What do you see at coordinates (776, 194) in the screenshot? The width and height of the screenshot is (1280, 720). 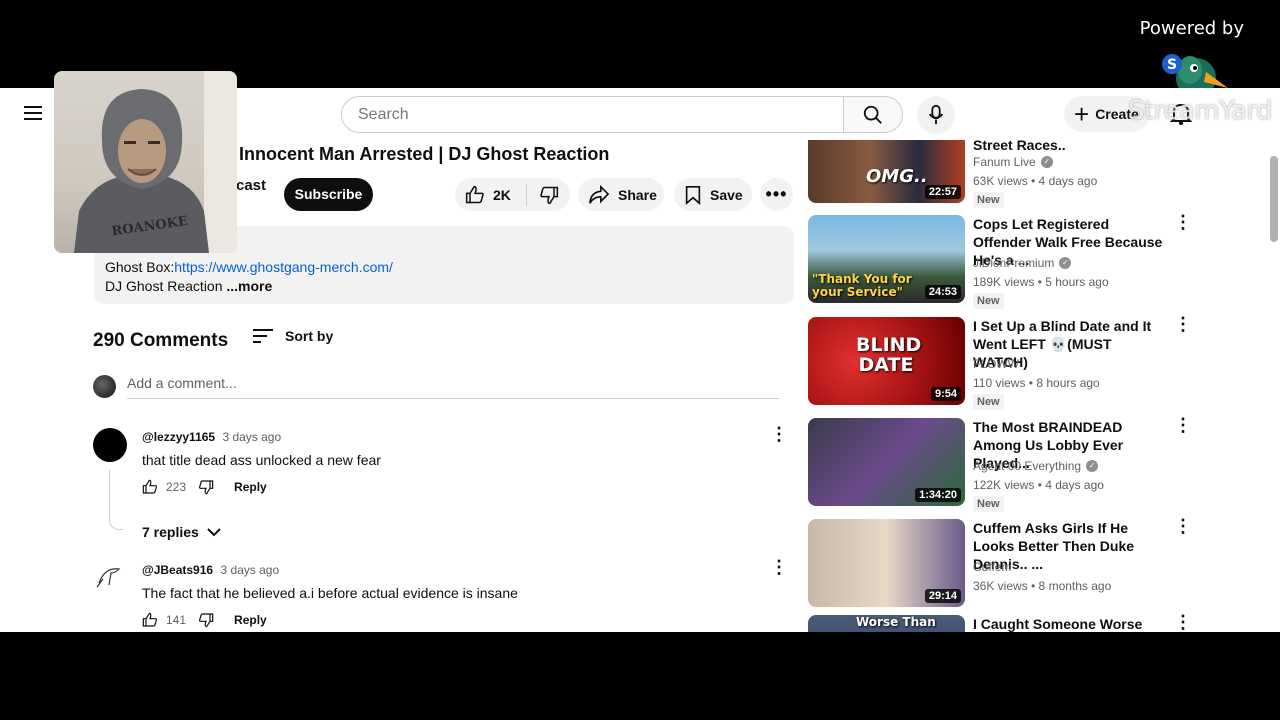 I see `more-actions-button: •••` at bounding box center [776, 194].